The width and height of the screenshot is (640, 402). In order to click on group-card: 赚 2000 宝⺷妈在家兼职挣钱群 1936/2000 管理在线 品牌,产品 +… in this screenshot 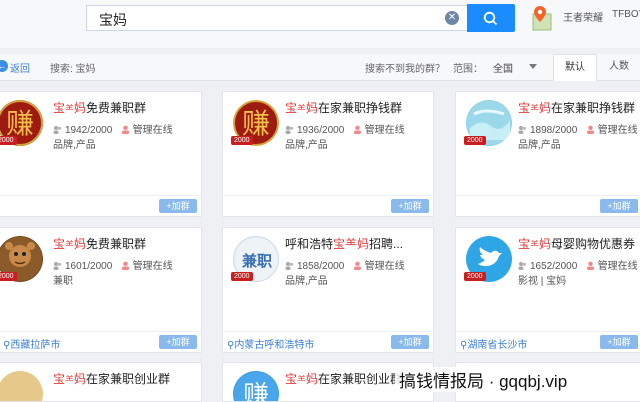, I will do `click(328, 154)`.